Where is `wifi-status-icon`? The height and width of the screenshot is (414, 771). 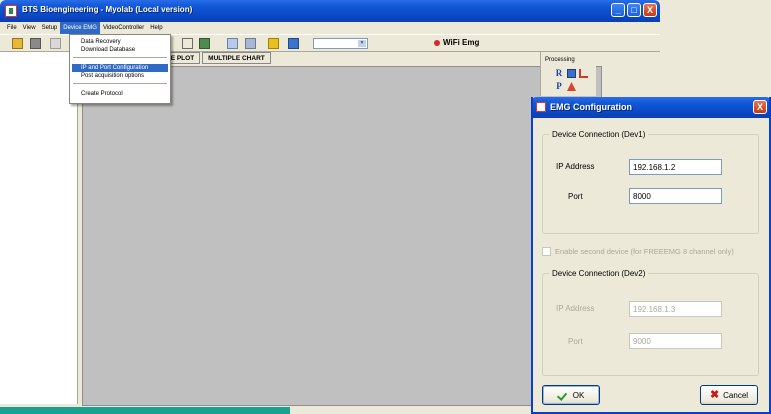 wifi-status-icon is located at coordinates (437, 42).